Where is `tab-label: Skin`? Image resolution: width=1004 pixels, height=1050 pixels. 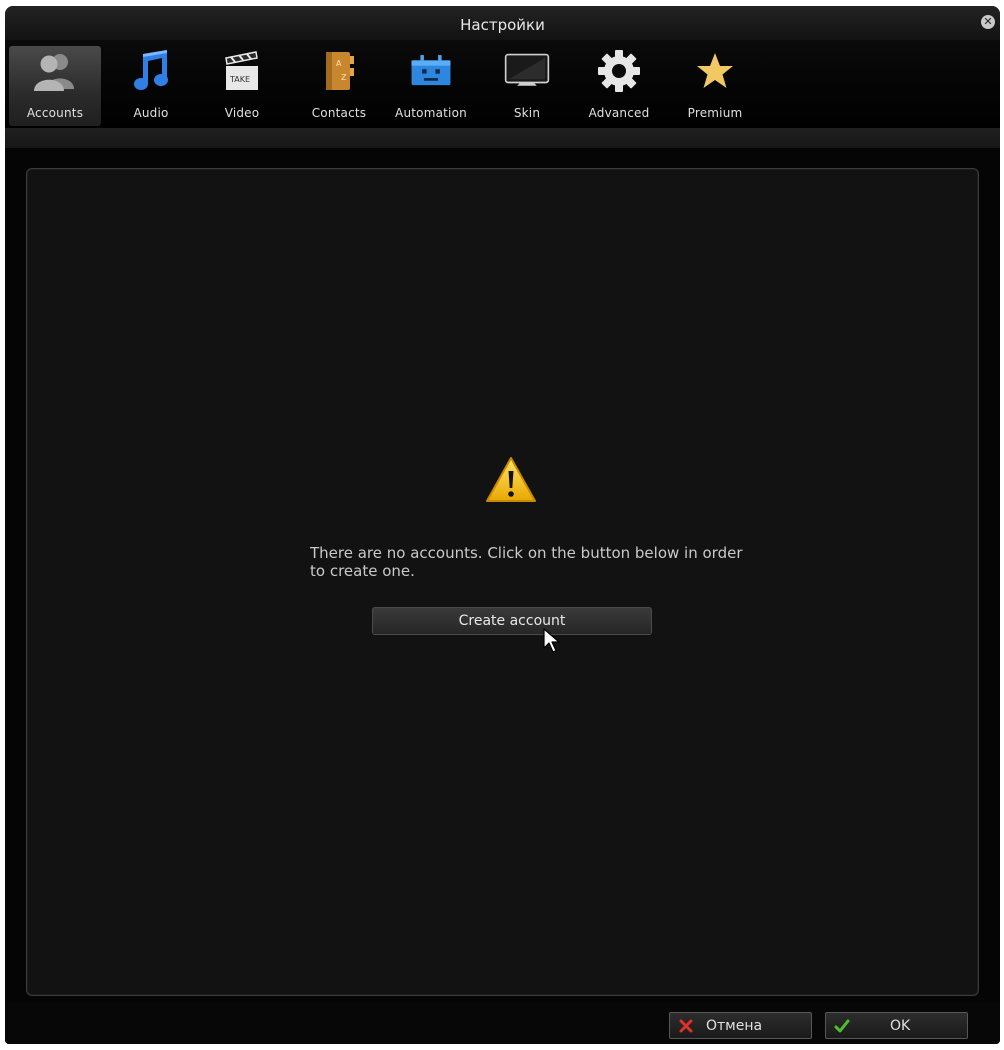
tab-label: Skin is located at coordinates (527, 113).